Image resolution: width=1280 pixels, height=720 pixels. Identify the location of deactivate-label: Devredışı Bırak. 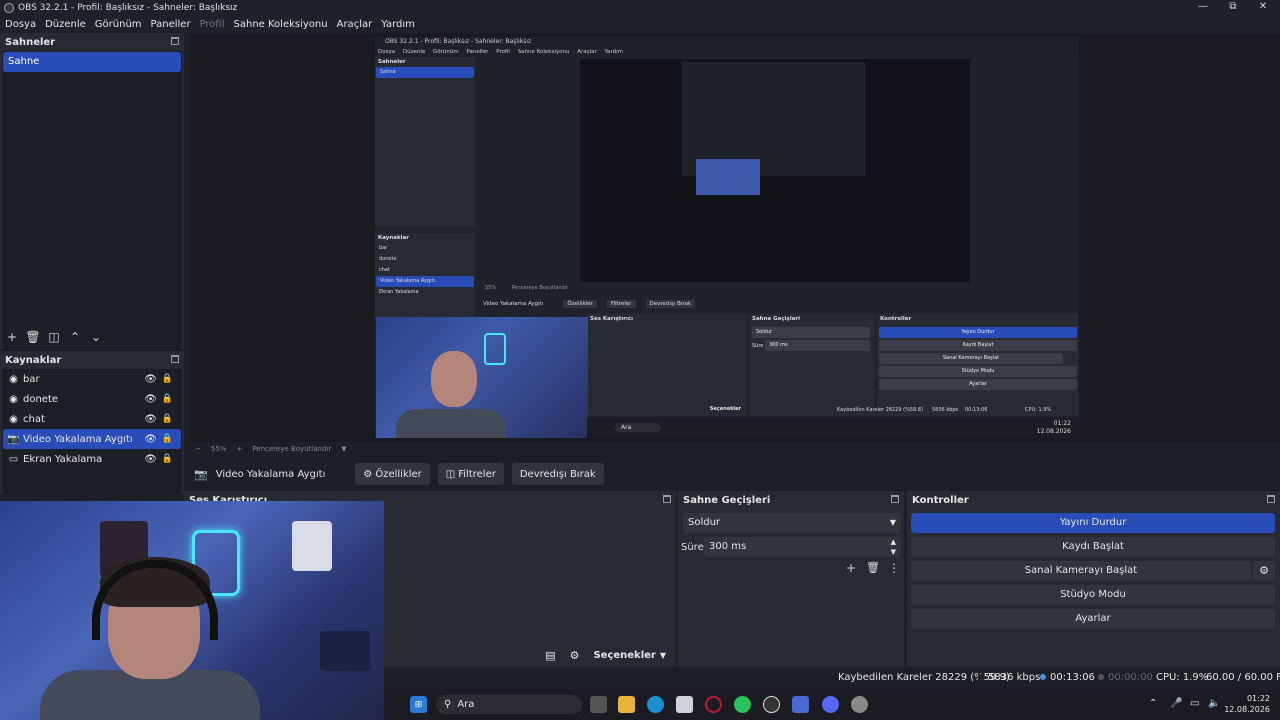
(557, 474).